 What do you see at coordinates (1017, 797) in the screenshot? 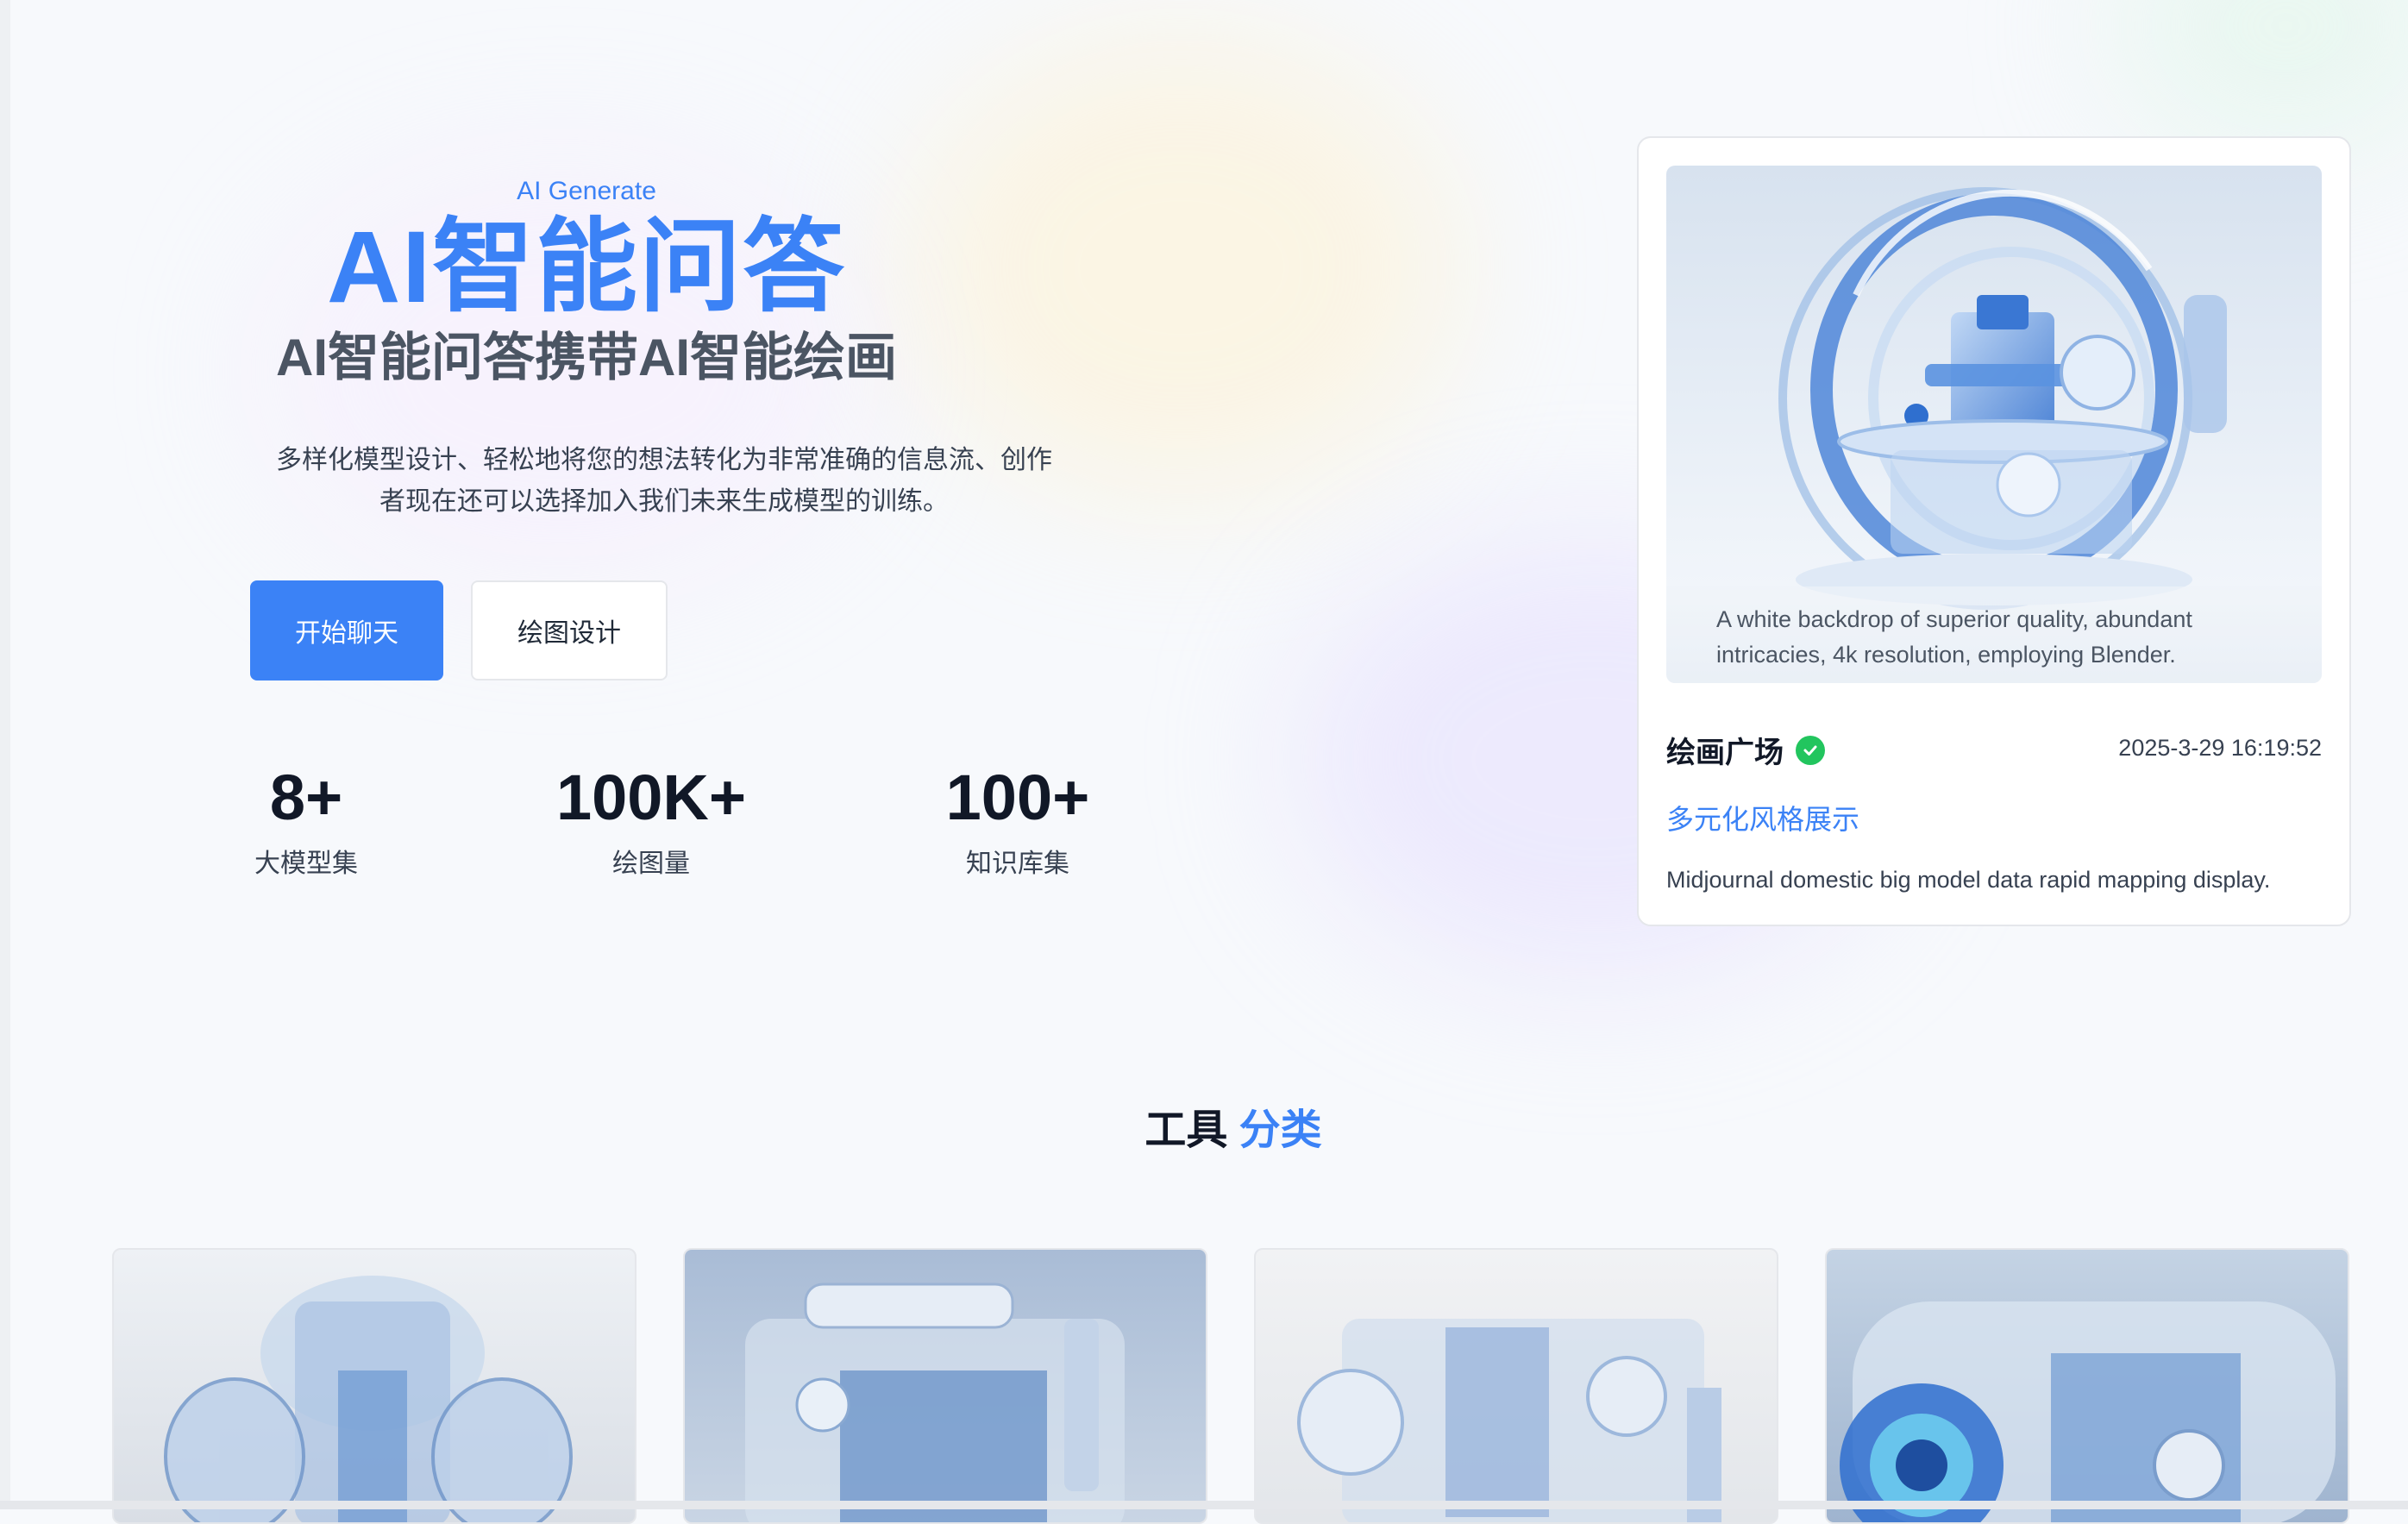
I see `stat-value: 100+` at bounding box center [1017, 797].